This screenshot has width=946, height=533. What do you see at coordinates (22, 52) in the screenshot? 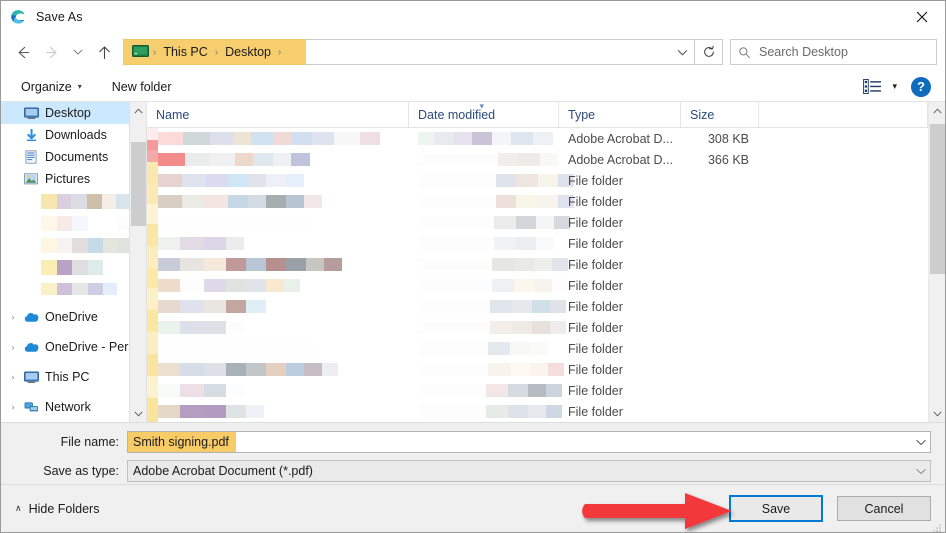
I see `back-arrow-icon` at bounding box center [22, 52].